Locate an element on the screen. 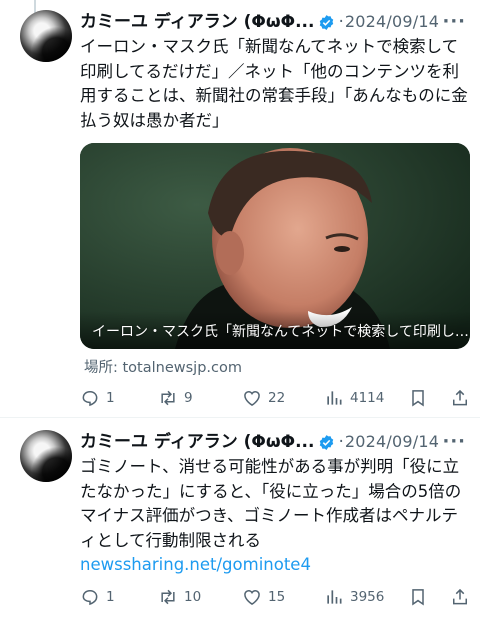 This screenshot has height=617, width=480. tweet-actions: 1 9 22 4114 is located at coordinates (275, 398).